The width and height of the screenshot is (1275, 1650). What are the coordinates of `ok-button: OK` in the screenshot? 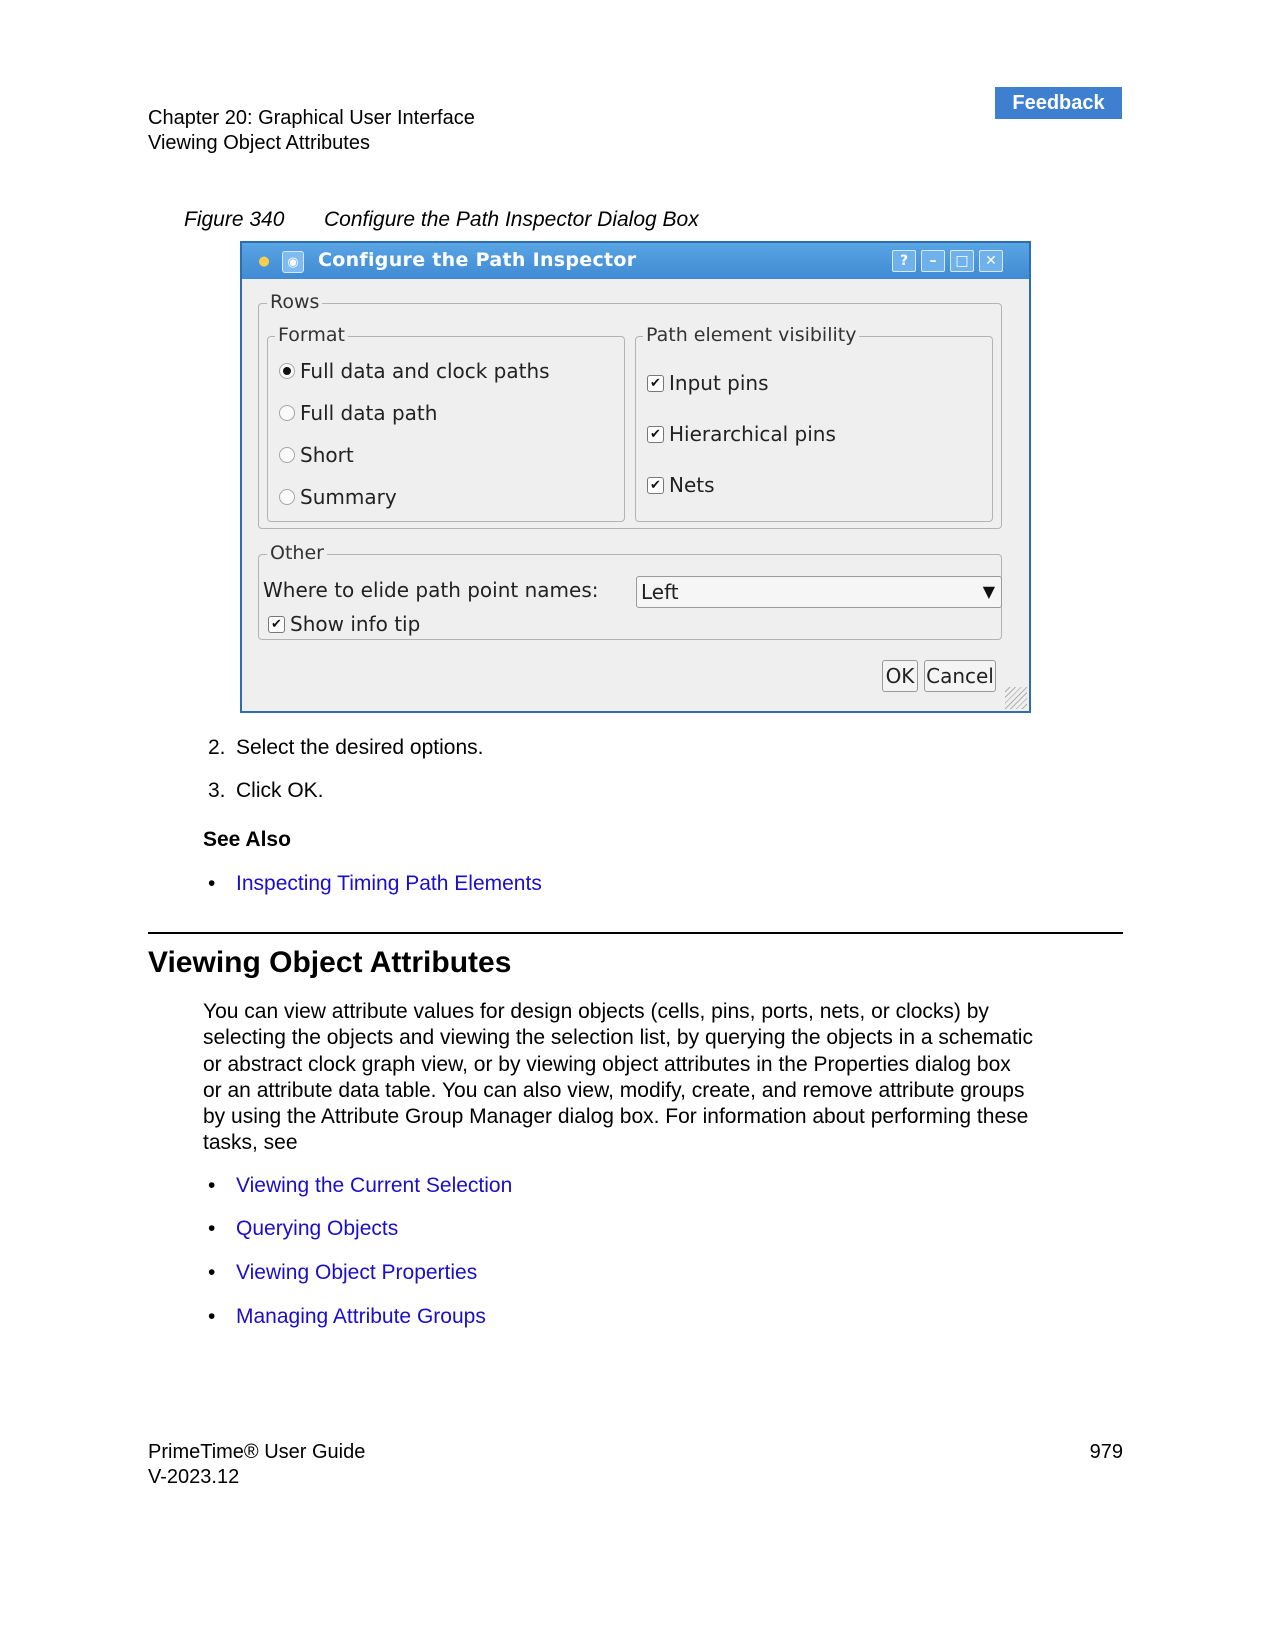 It's located at (900, 676).